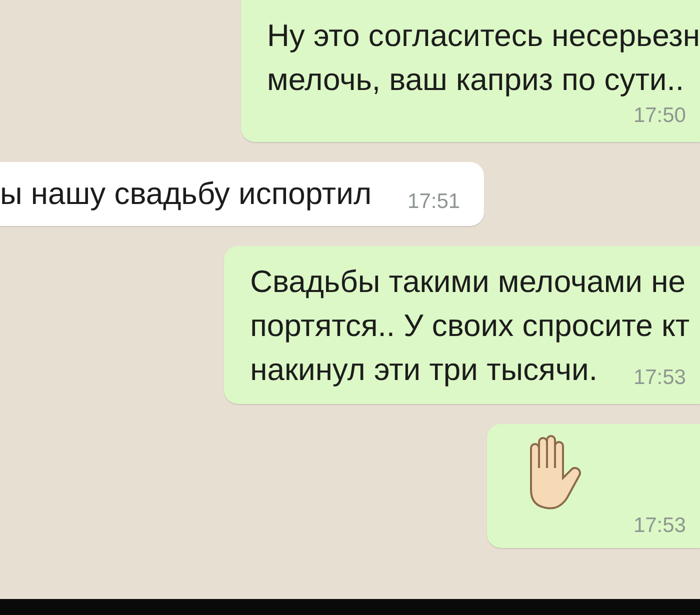  I want to click on message-text: Ну это согласитесь несерьезн, so click(483, 36).